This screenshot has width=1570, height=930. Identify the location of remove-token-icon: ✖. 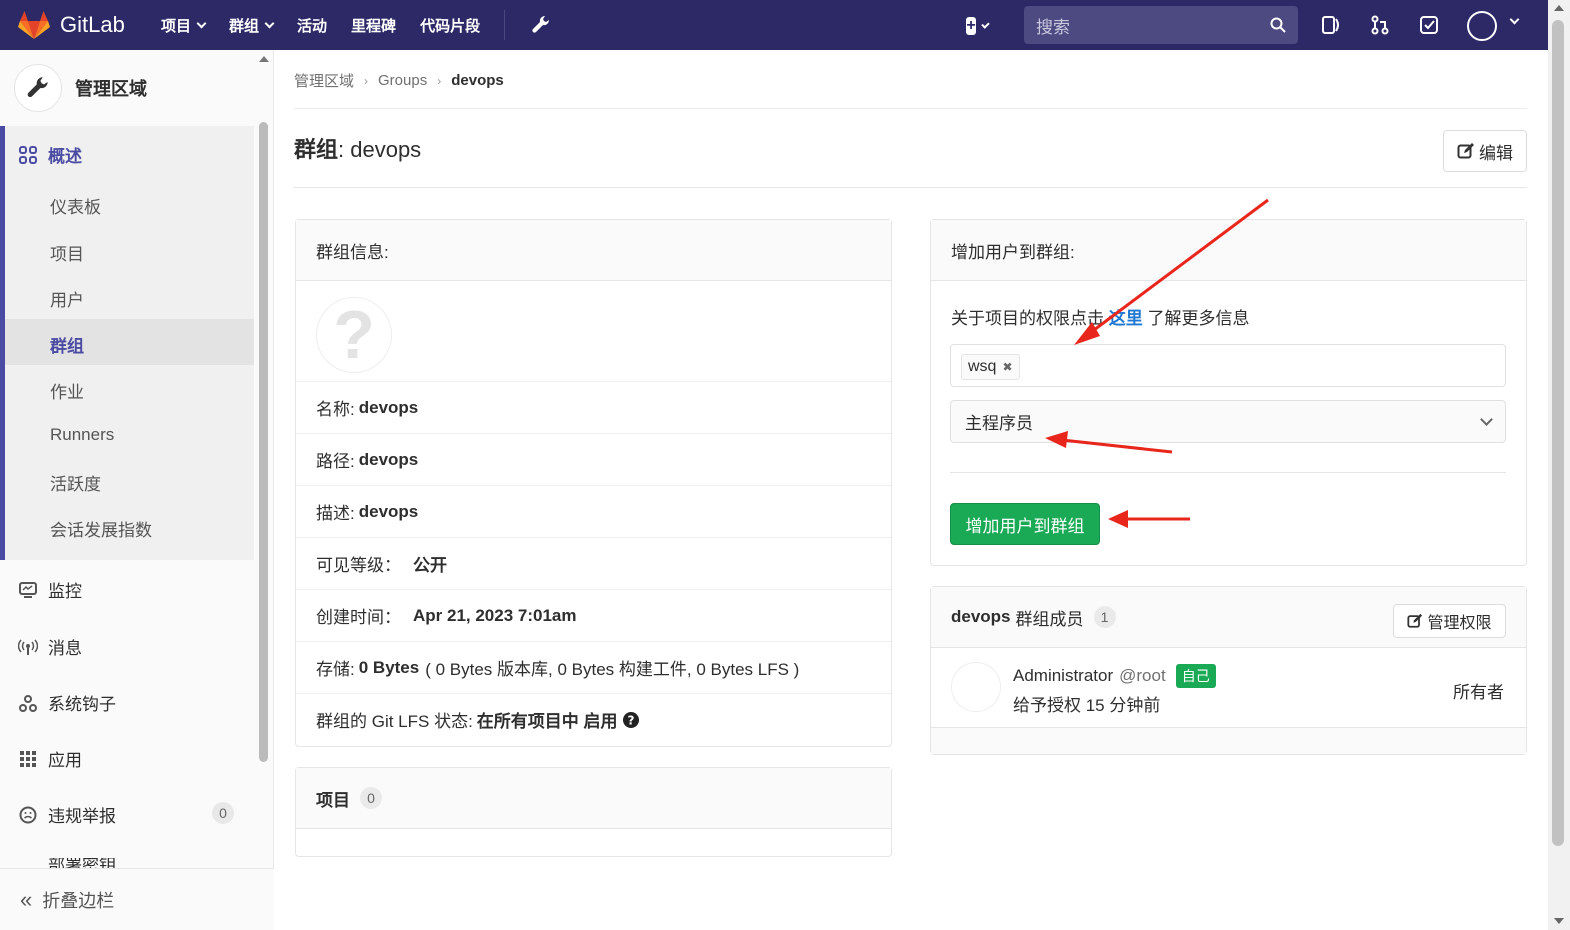
(1007, 367).